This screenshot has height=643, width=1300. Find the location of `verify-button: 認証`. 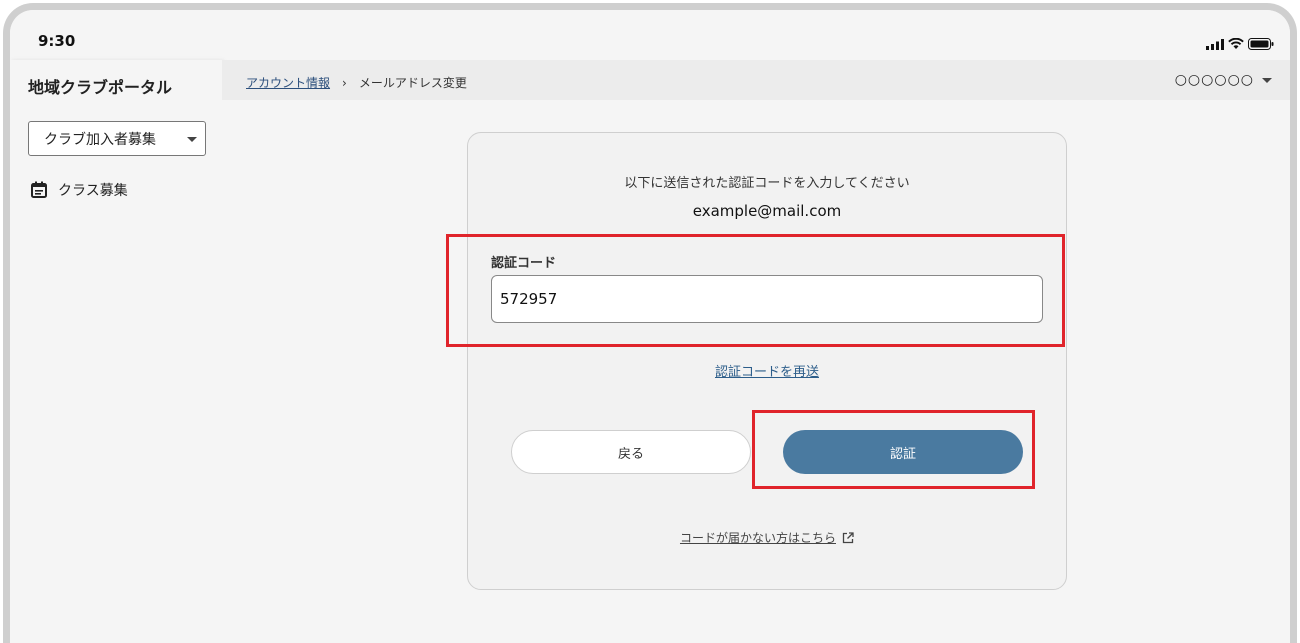

verify-button: 認証 is located at coordinates (903, 452).